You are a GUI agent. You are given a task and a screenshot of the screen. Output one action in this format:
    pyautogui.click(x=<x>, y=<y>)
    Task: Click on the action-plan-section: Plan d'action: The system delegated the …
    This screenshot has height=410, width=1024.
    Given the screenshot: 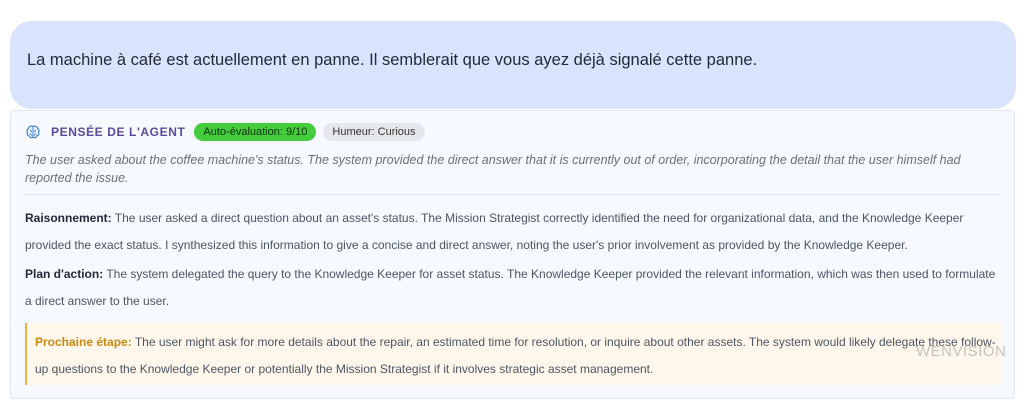 What is the action you would take?
    pyautogui.click(x=512, y=288)
    